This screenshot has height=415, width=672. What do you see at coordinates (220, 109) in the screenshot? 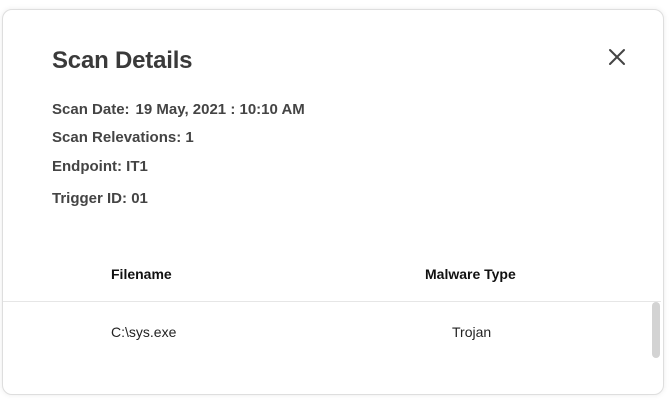
I see `scan-date-value: 19 May, 2021 : 10:10 AM` at bounding box center [220, 109].